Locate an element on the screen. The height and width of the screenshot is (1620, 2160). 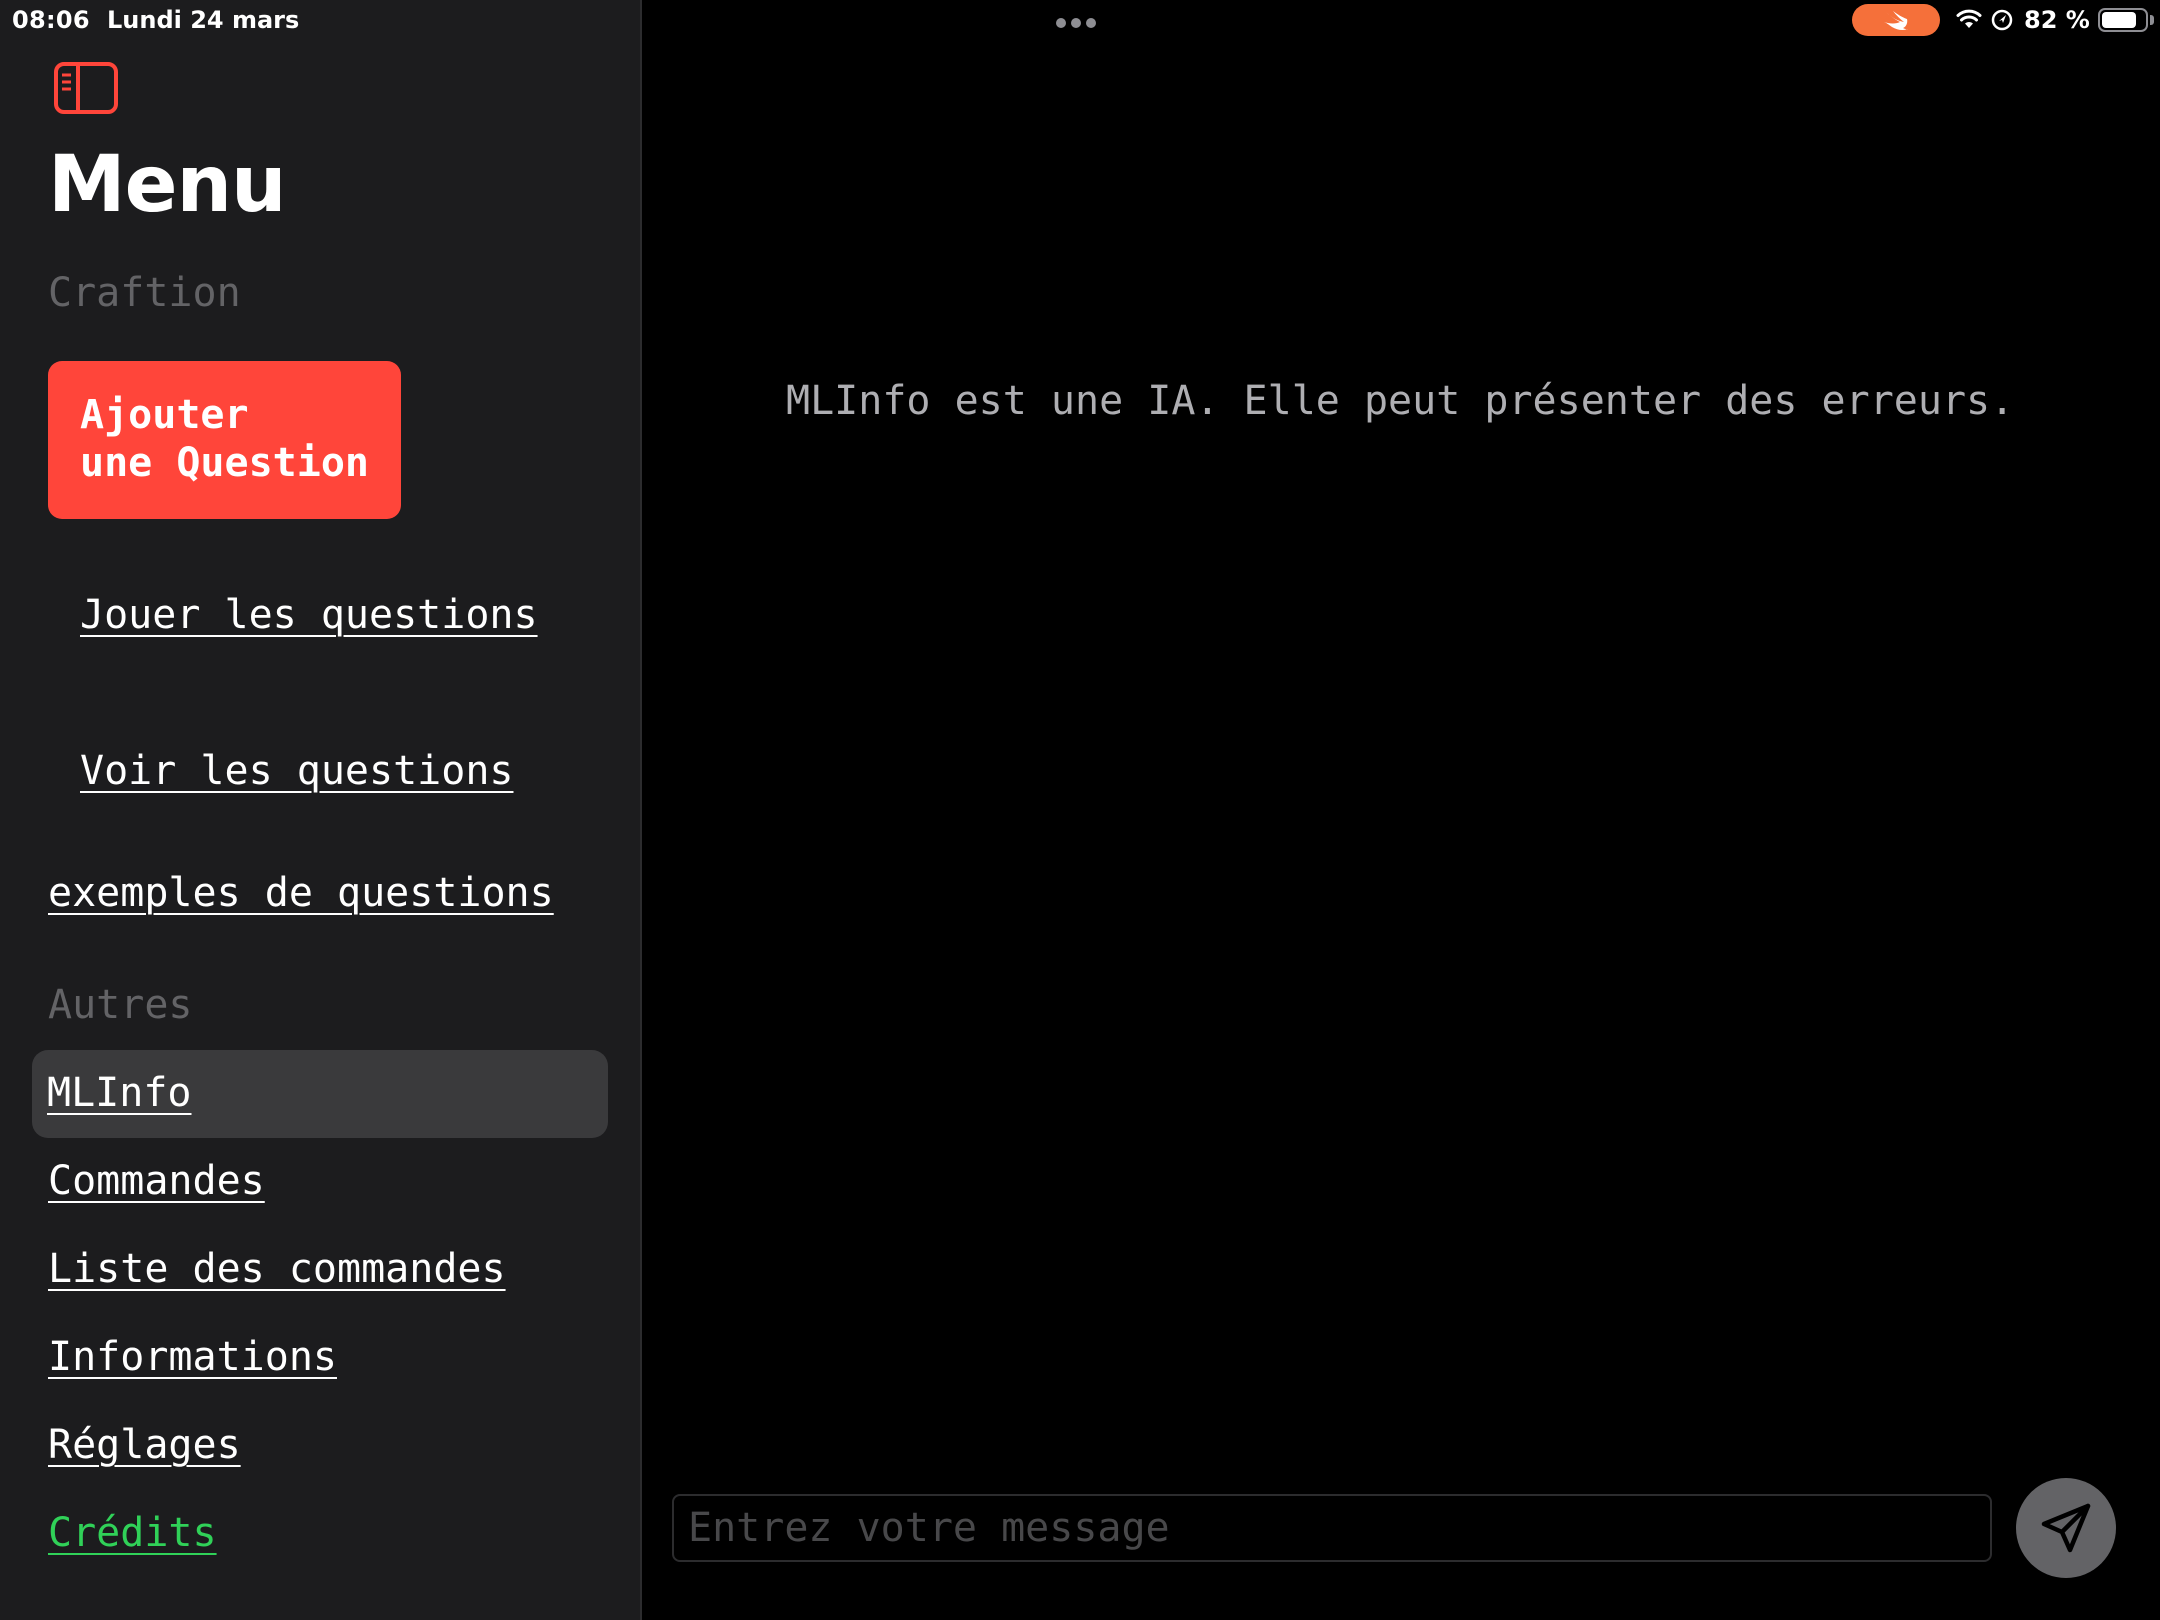
link-example-questions: exemples de questions is located at coordinates (301, 893).